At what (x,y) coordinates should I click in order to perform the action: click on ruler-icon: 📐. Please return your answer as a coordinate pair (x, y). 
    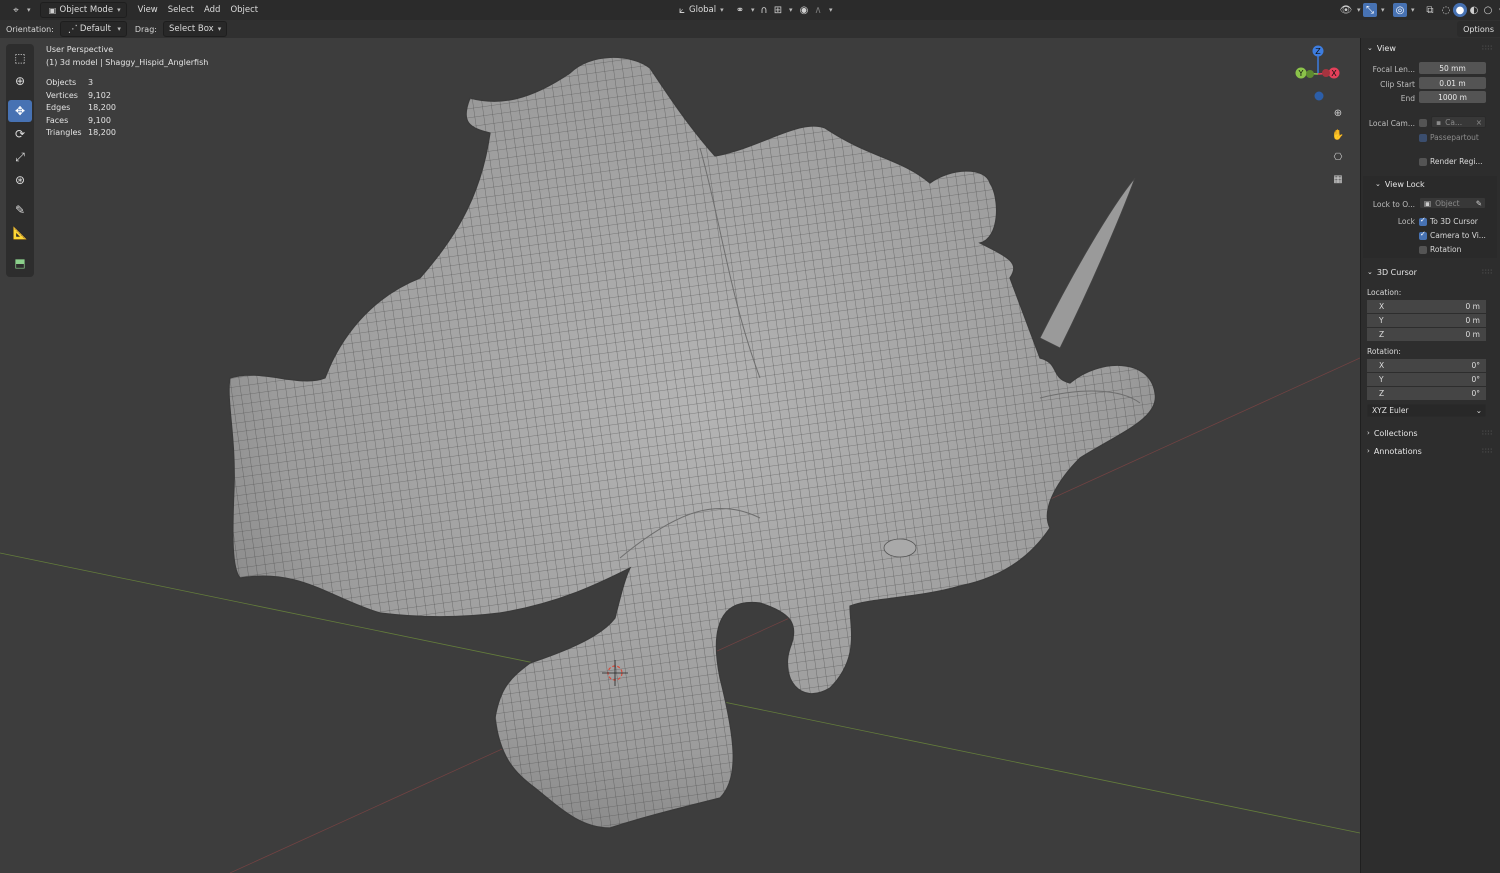
    Looking at the image, I should click on (20, 233).